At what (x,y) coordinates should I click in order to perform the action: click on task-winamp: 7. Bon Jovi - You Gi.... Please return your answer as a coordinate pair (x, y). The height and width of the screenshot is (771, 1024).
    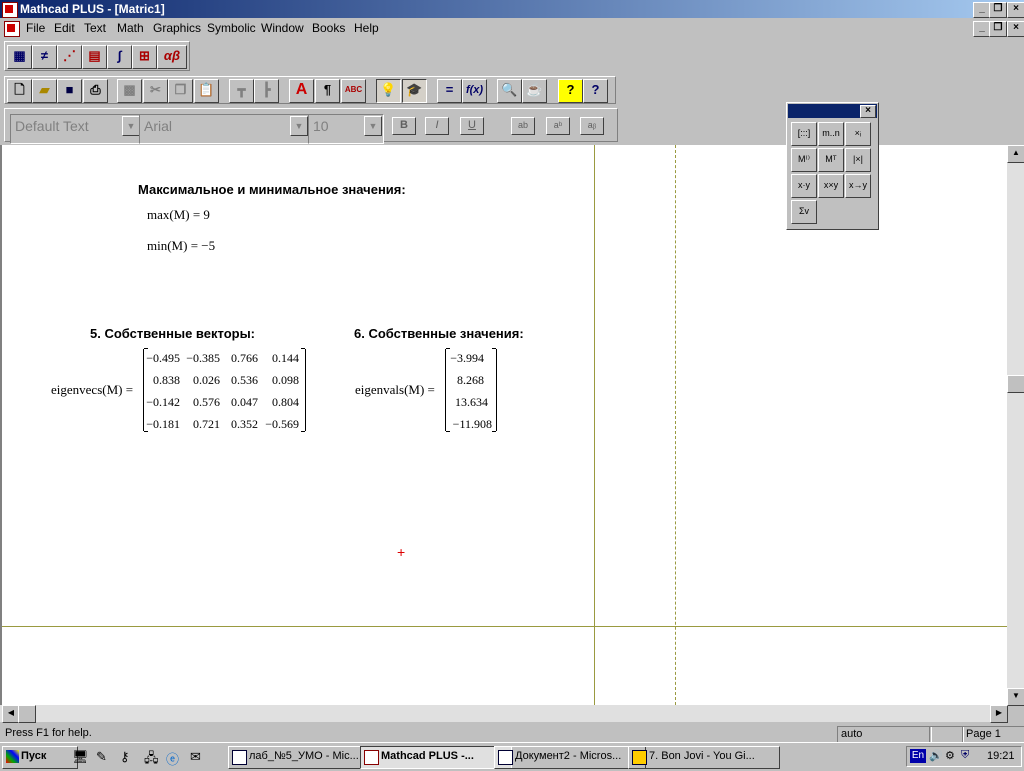
    Looking at the image, I should click on (704, 757).